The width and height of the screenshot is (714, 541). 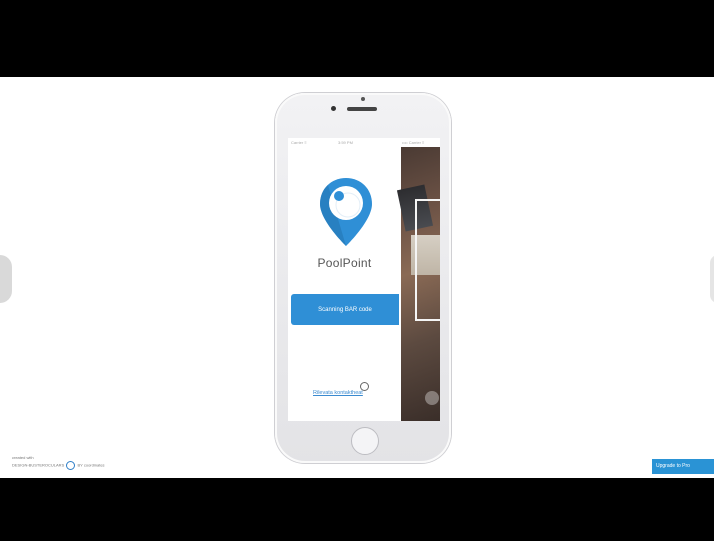 I want to click on proximity-sensor, so click(x=333, y=108).